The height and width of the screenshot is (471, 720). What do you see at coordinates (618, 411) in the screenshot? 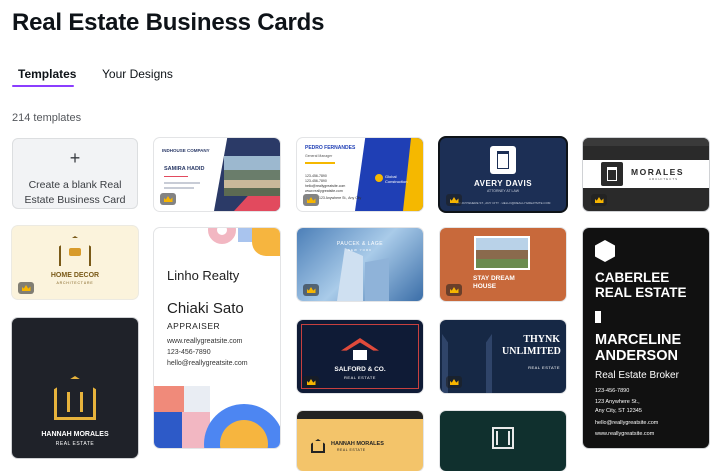
I see `address: Any City, ST 12345` at bounding box center [618, 411].